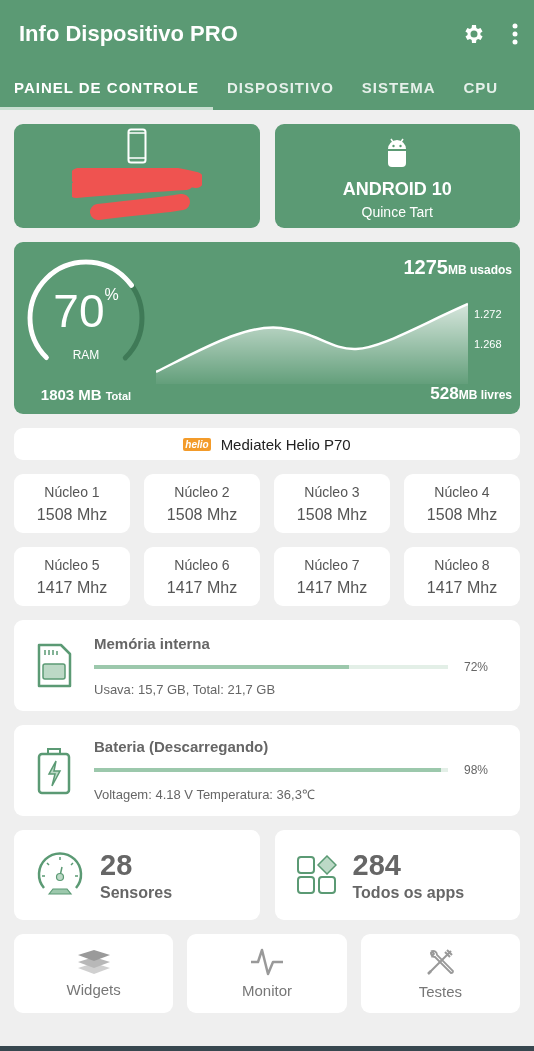 The image size is (534, 1051). I want to click on core-label: Núcleo 3, so click(332, 491).